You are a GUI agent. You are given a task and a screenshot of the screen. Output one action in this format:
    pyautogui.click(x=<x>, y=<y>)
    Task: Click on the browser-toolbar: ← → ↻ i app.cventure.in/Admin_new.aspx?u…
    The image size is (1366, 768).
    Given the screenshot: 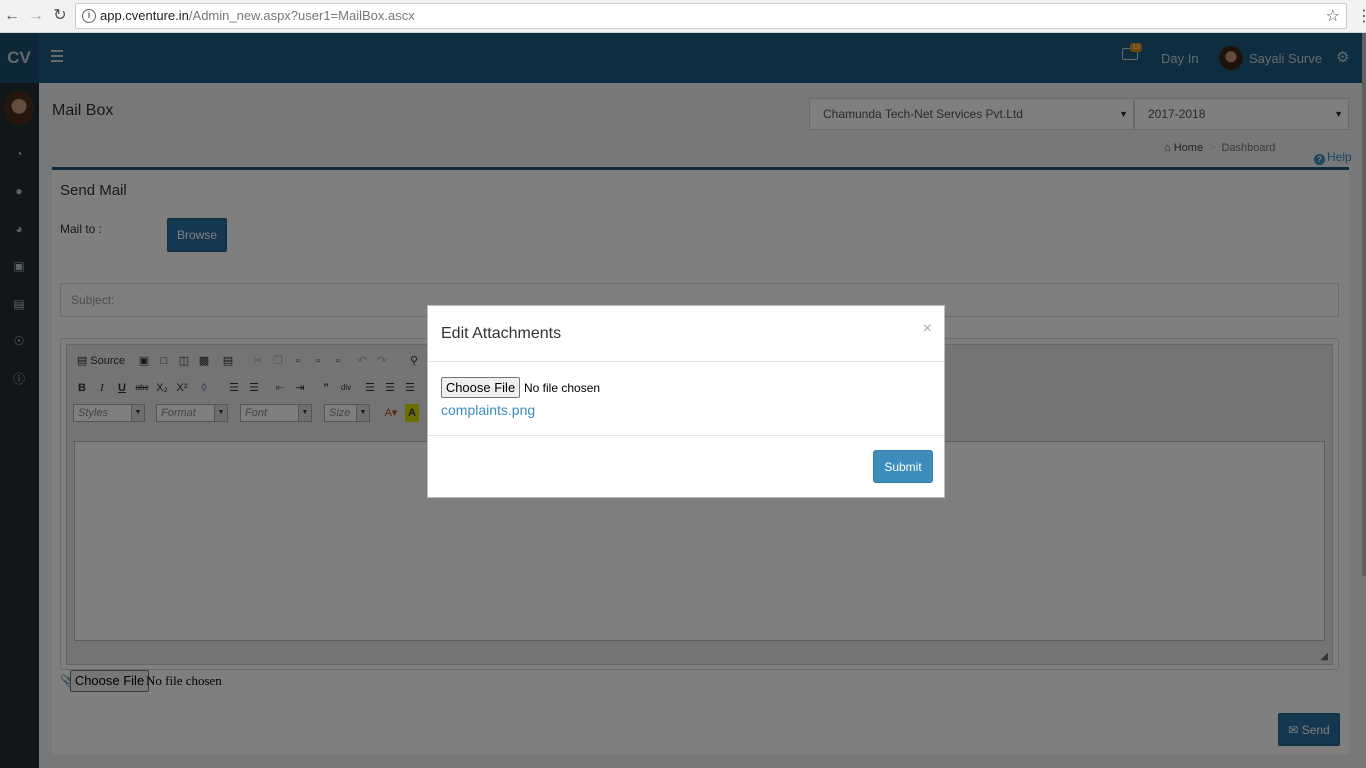 What is the action you would take?
    pyautogui.click(x=683, y=16)
    